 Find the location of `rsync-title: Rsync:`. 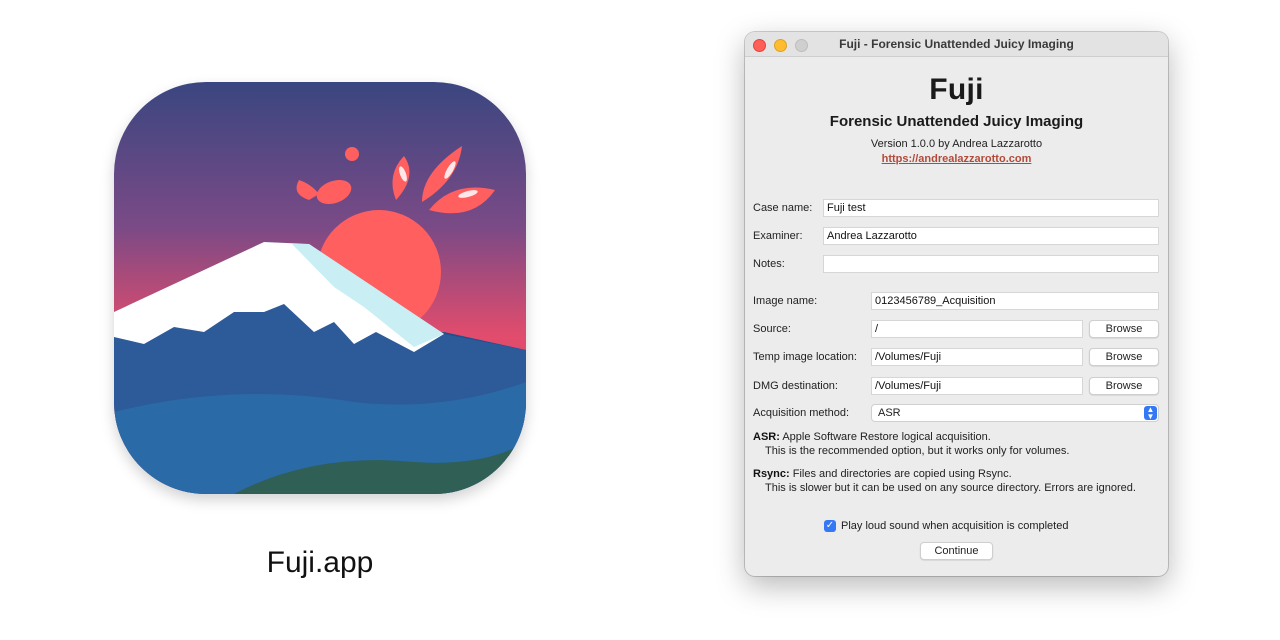

rsync-title: Rsync: is located at coordinates (771, 474).